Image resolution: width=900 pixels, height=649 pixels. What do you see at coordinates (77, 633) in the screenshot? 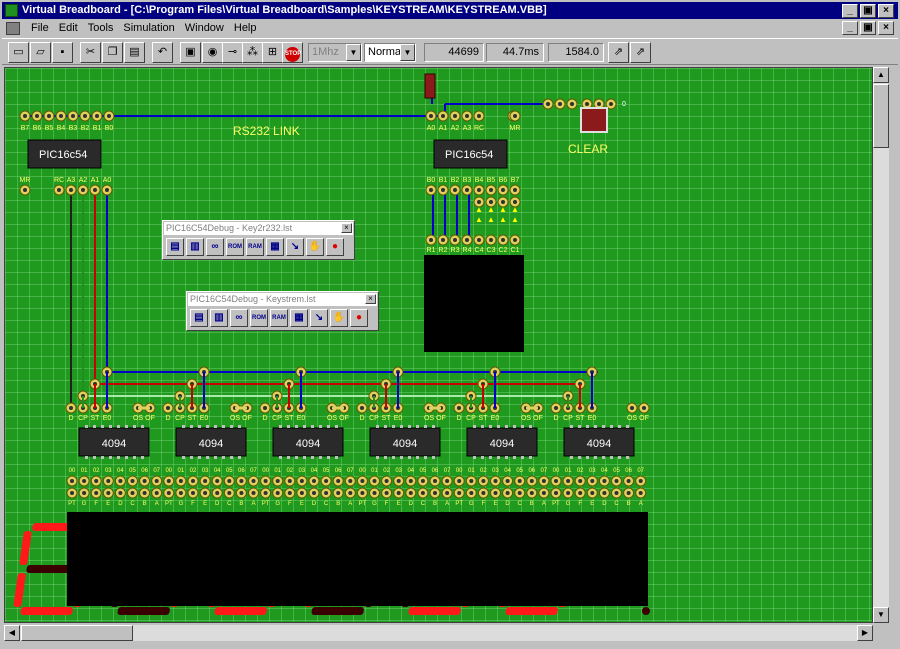
I see `horizontal-scroll-thumb` at bounding box center [77, 633].